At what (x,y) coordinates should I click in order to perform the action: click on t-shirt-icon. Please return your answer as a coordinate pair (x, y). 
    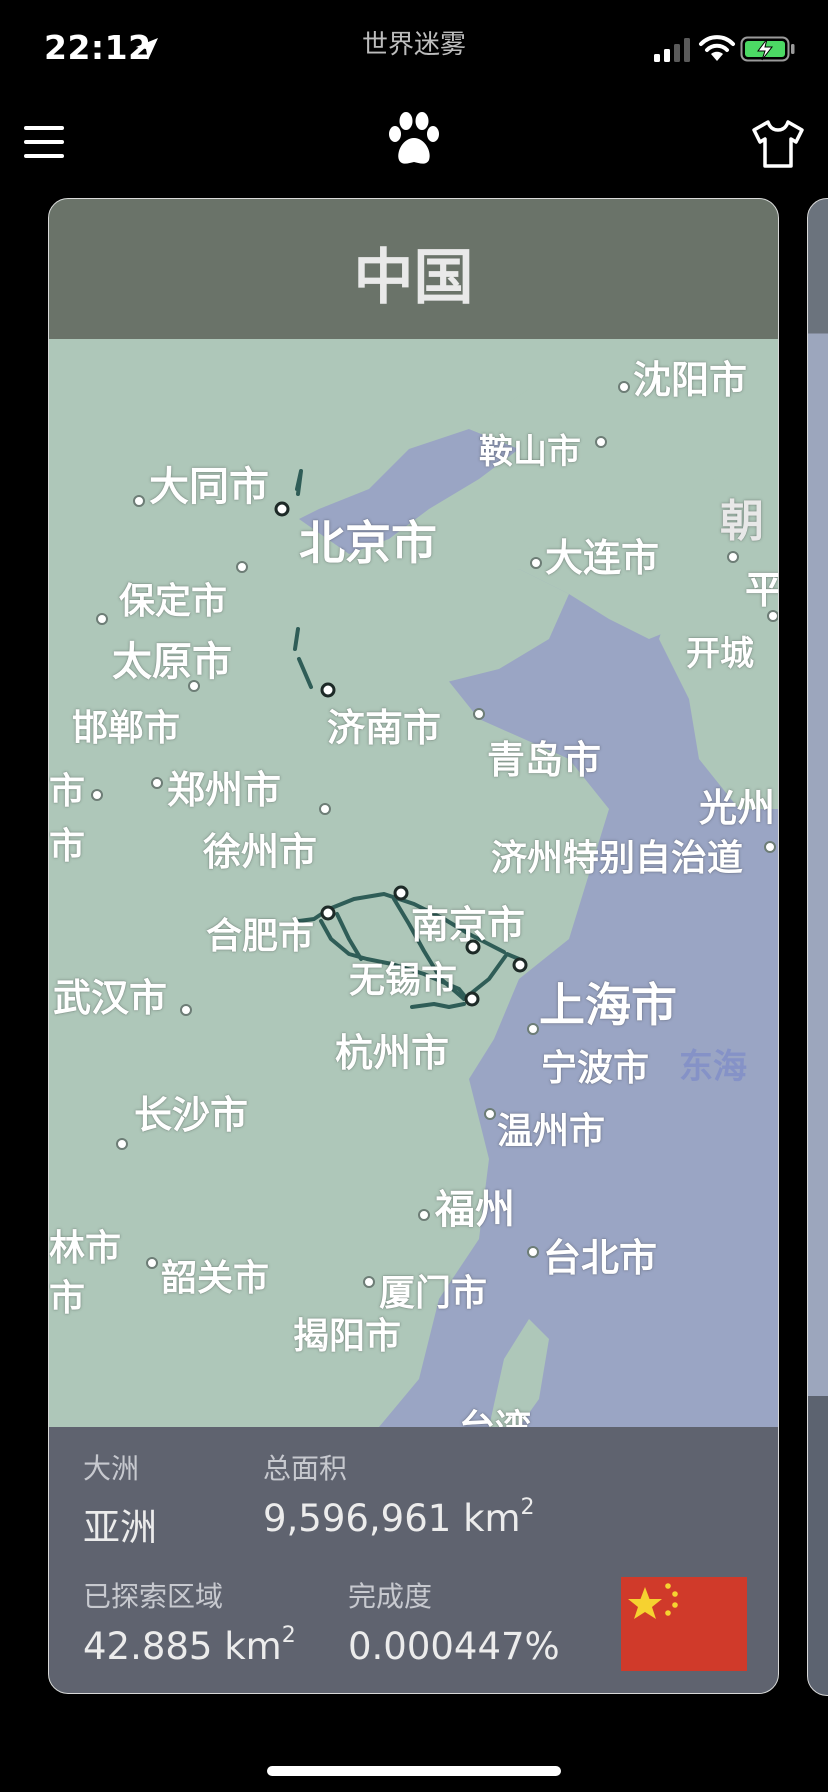
    Looking at the image, I should click on (778, 144).